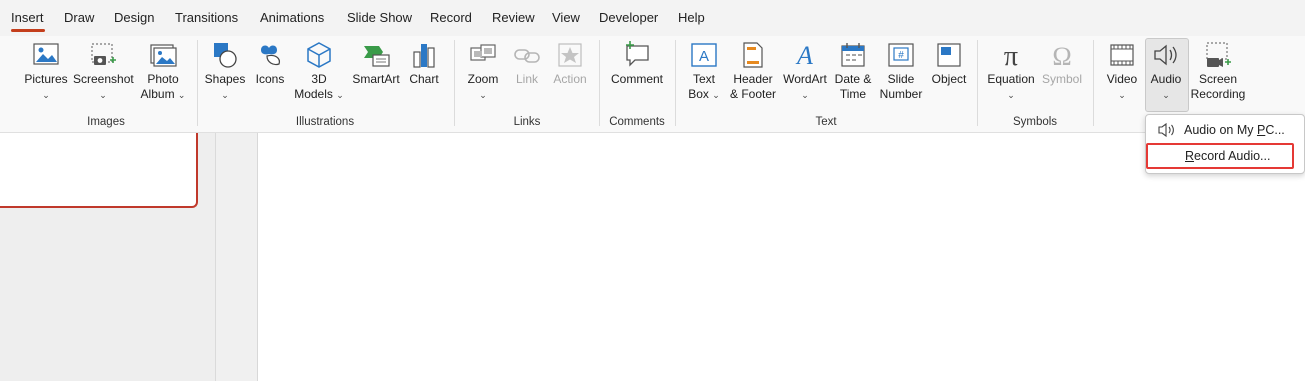 The width and height of the screenshot is (1305, 381). What do you see at coordinates (237, 257) in the screenshot?
I see `editor-gutter` at bounding box center [237, 257].